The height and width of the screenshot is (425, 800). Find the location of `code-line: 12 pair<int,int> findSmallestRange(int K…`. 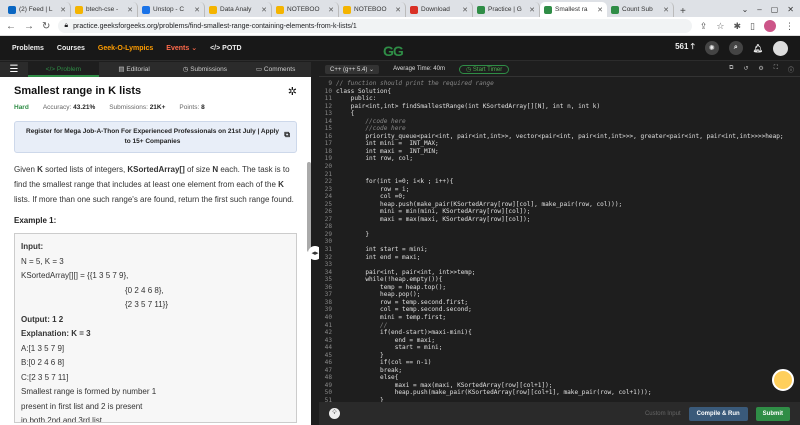

code-line: 12 pair<int,int> findSmallestRange(int K… is located at coordinates (559, 107).